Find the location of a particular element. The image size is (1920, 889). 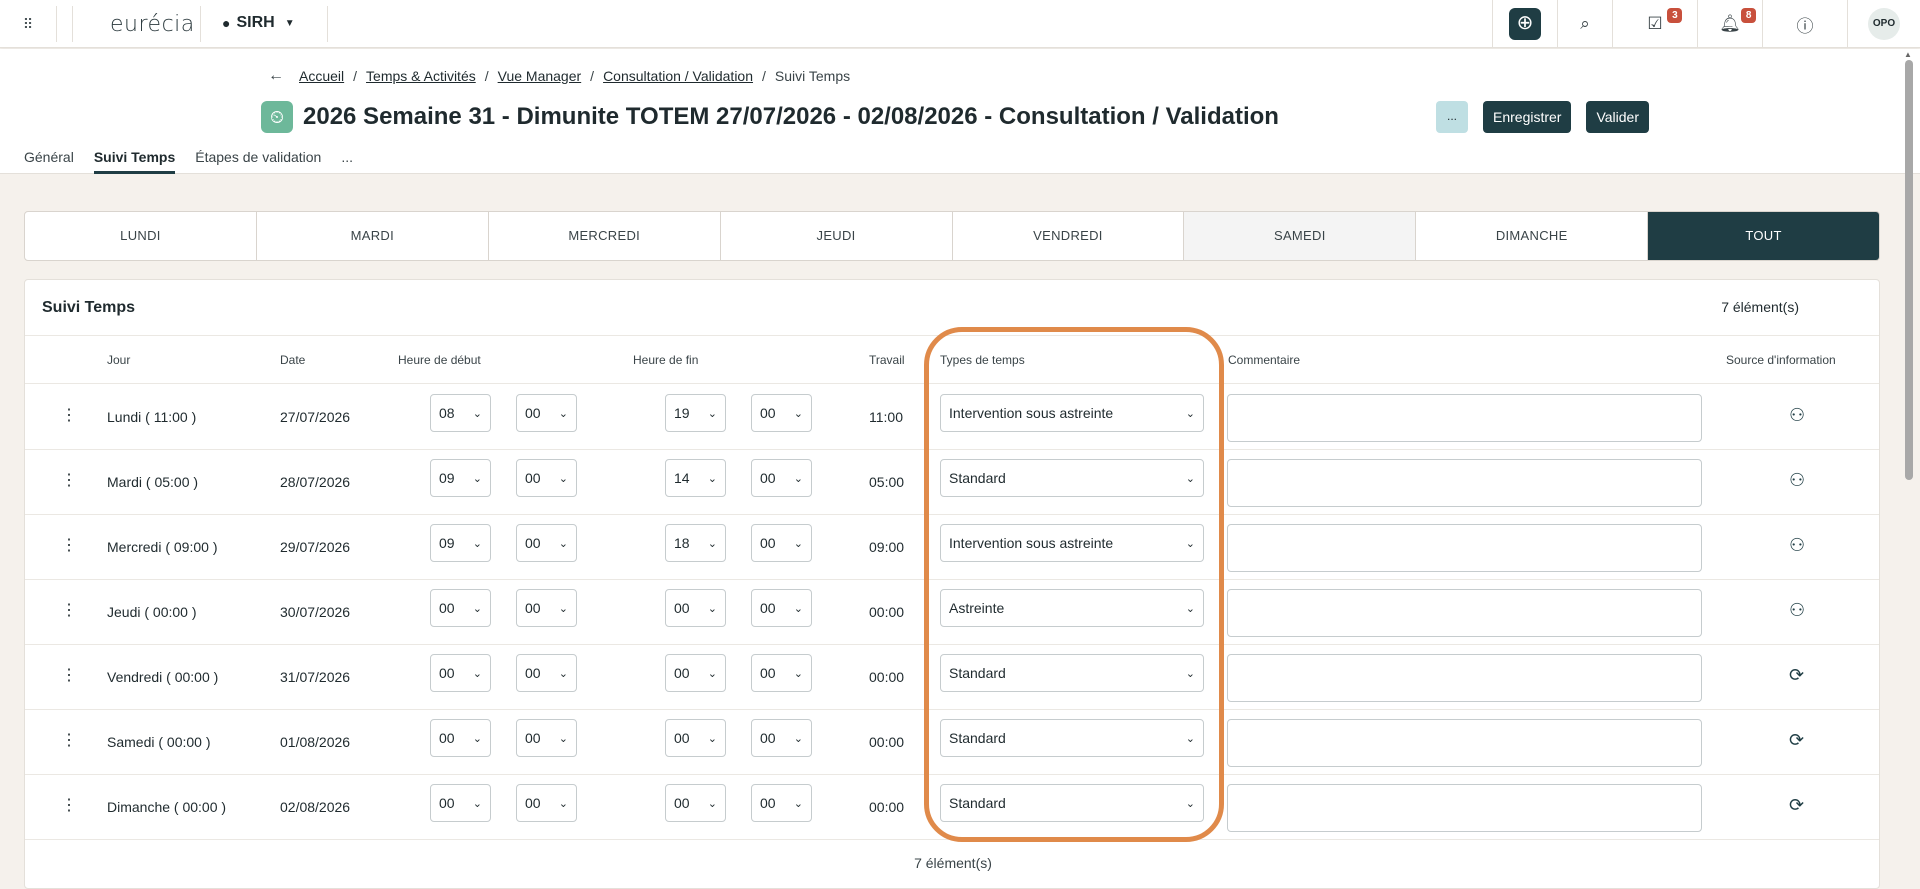

tasks-button: ☑ 3 is located at coordinates (1654, 24).